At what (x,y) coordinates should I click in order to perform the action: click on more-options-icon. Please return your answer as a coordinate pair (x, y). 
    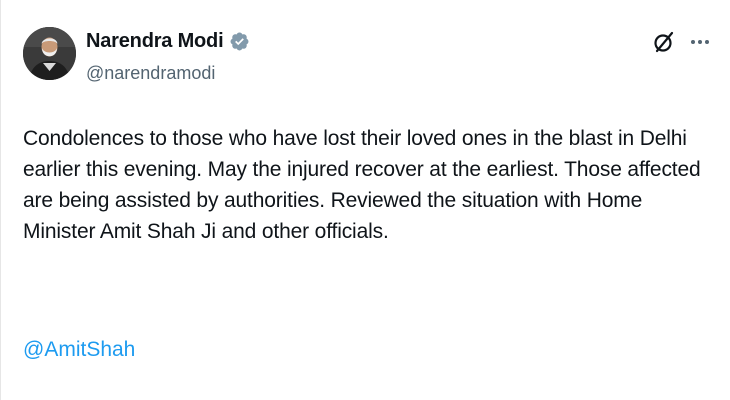
    Looking at the image, I should click on (700, 42).